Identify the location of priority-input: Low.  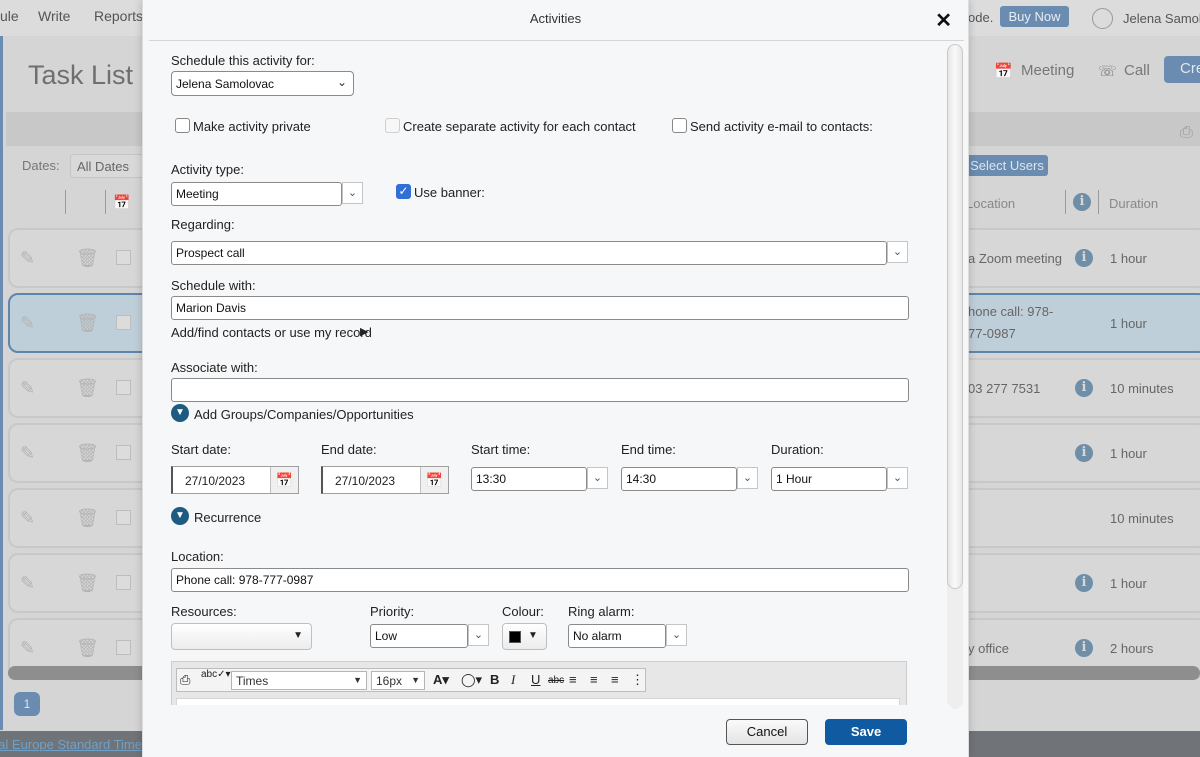
(419, 636).